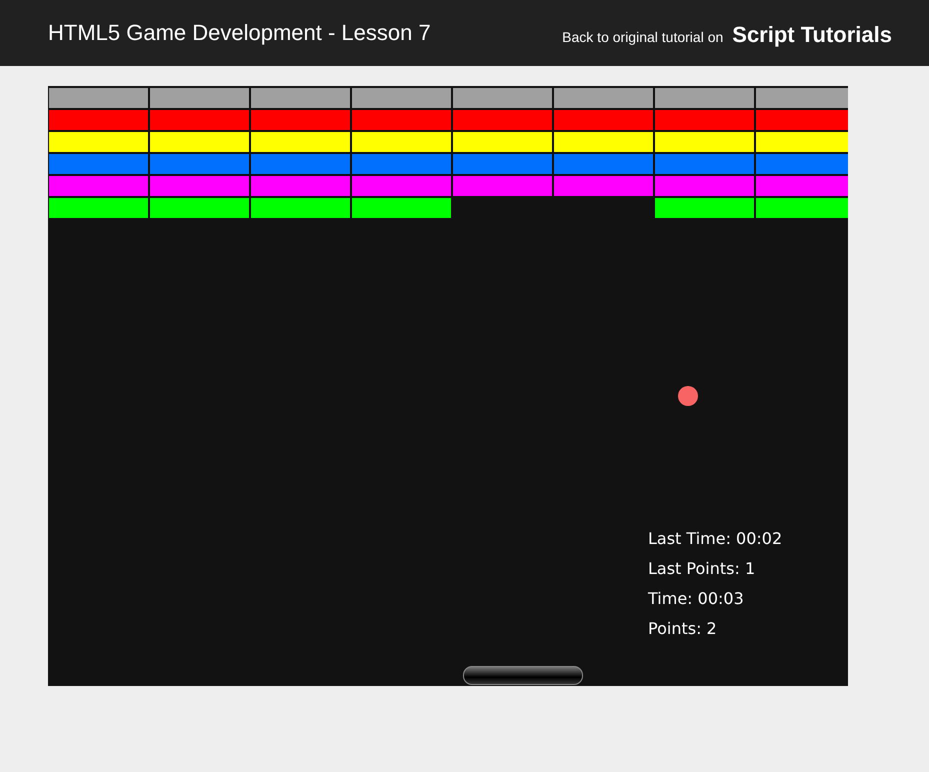 This screenshot has width=929, height=772. Describe the element at coordinates (812, 35) in the screenshot. I see `script-tutorials-link: Script Tutorials` at that location.